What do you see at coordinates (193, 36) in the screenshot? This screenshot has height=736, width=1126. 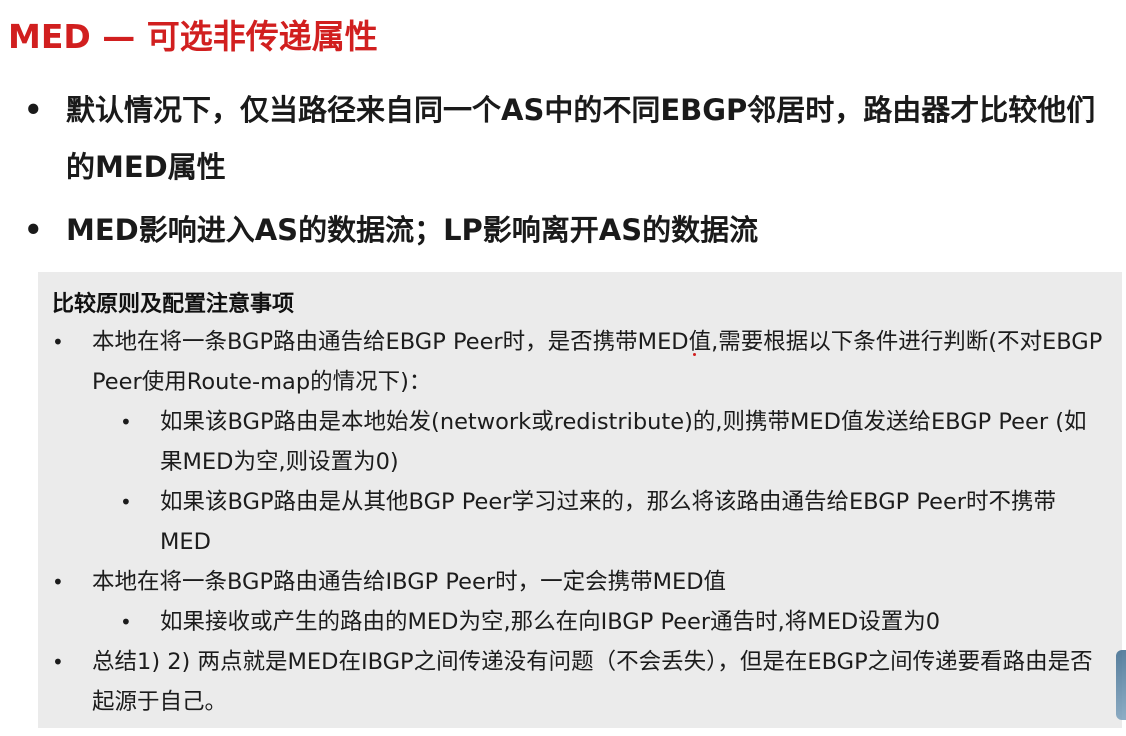 I see `slide-title: MED — 可选非传递属性` at bounding box center [193, 36].